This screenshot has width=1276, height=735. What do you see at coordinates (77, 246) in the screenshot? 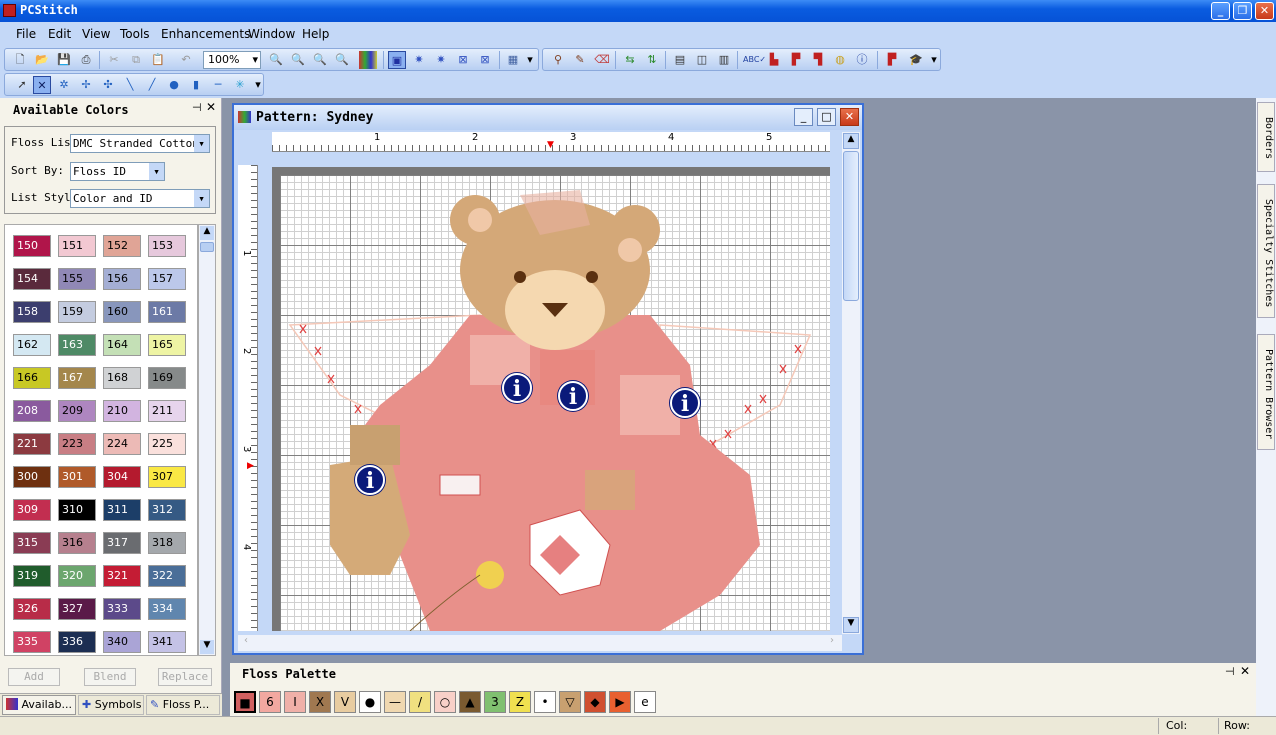
I see `color-swatch: 151` at bounding box center [77, 246].